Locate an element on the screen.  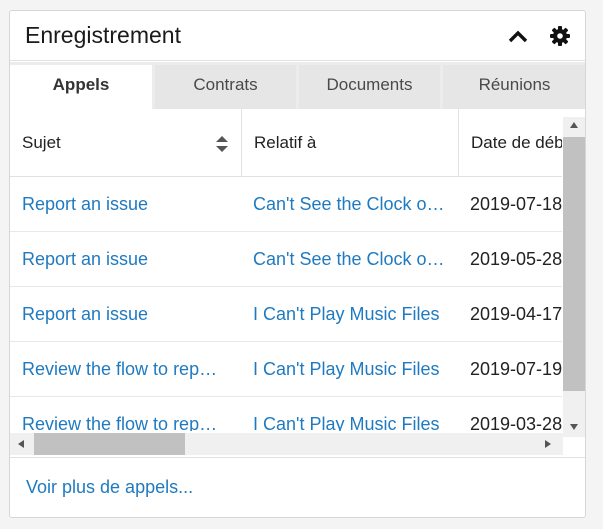
chevron-up-icon is located at coordinates (518, 36).